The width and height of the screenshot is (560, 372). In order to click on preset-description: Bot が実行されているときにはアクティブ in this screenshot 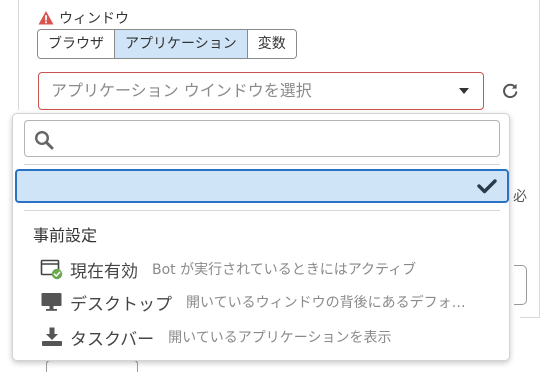, I will do `click(284, 270)`.